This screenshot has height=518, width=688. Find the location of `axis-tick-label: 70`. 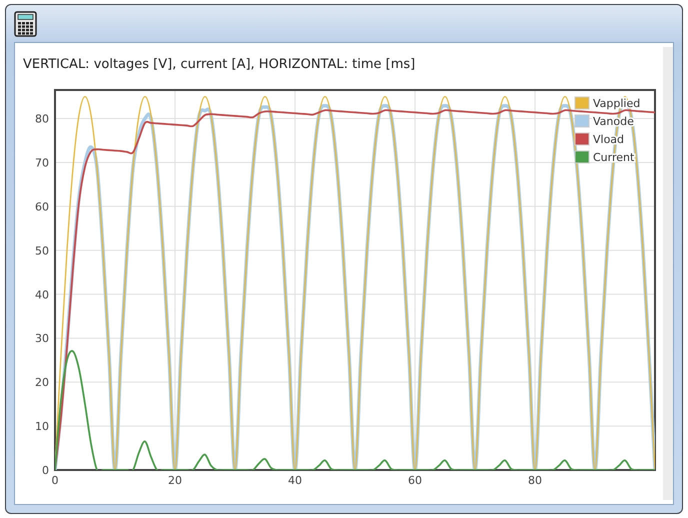

axis-tick-label: 70 is located at coordinates (42, 163).